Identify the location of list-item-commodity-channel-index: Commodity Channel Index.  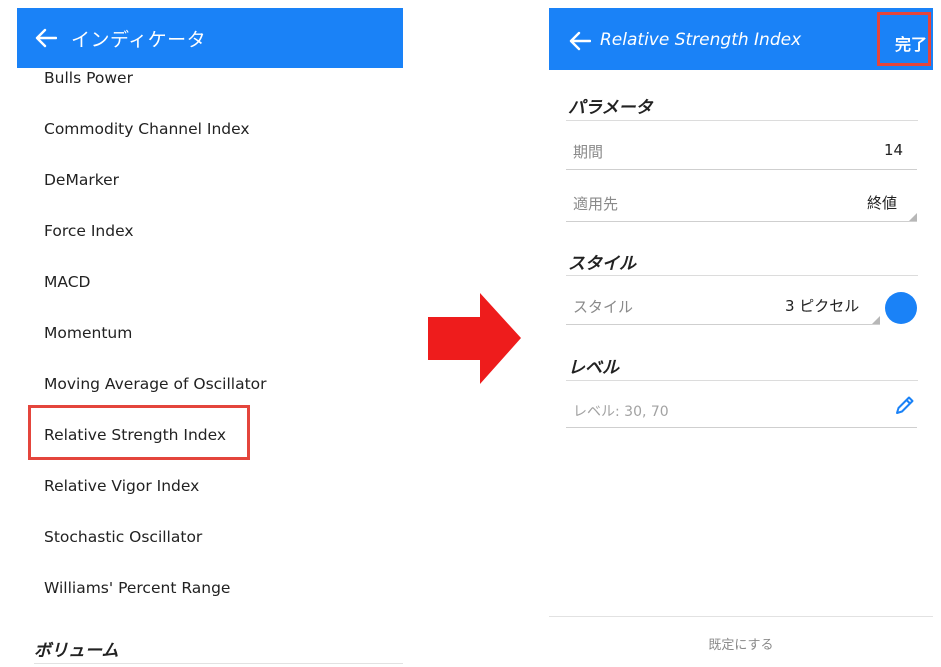
(147, 129).